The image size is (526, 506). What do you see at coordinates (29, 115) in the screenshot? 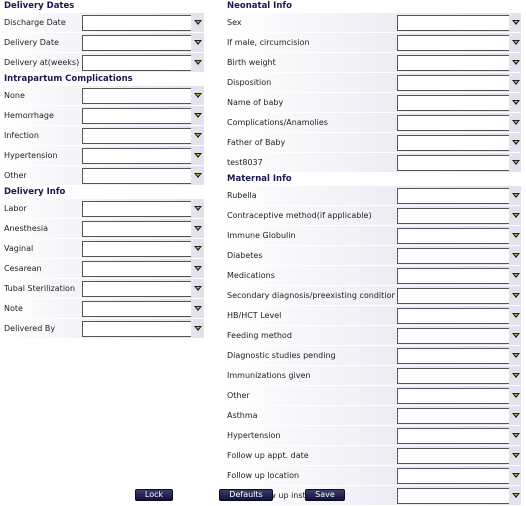
I see `field-label: Hemorrhage` at bounding box center [29, 115].